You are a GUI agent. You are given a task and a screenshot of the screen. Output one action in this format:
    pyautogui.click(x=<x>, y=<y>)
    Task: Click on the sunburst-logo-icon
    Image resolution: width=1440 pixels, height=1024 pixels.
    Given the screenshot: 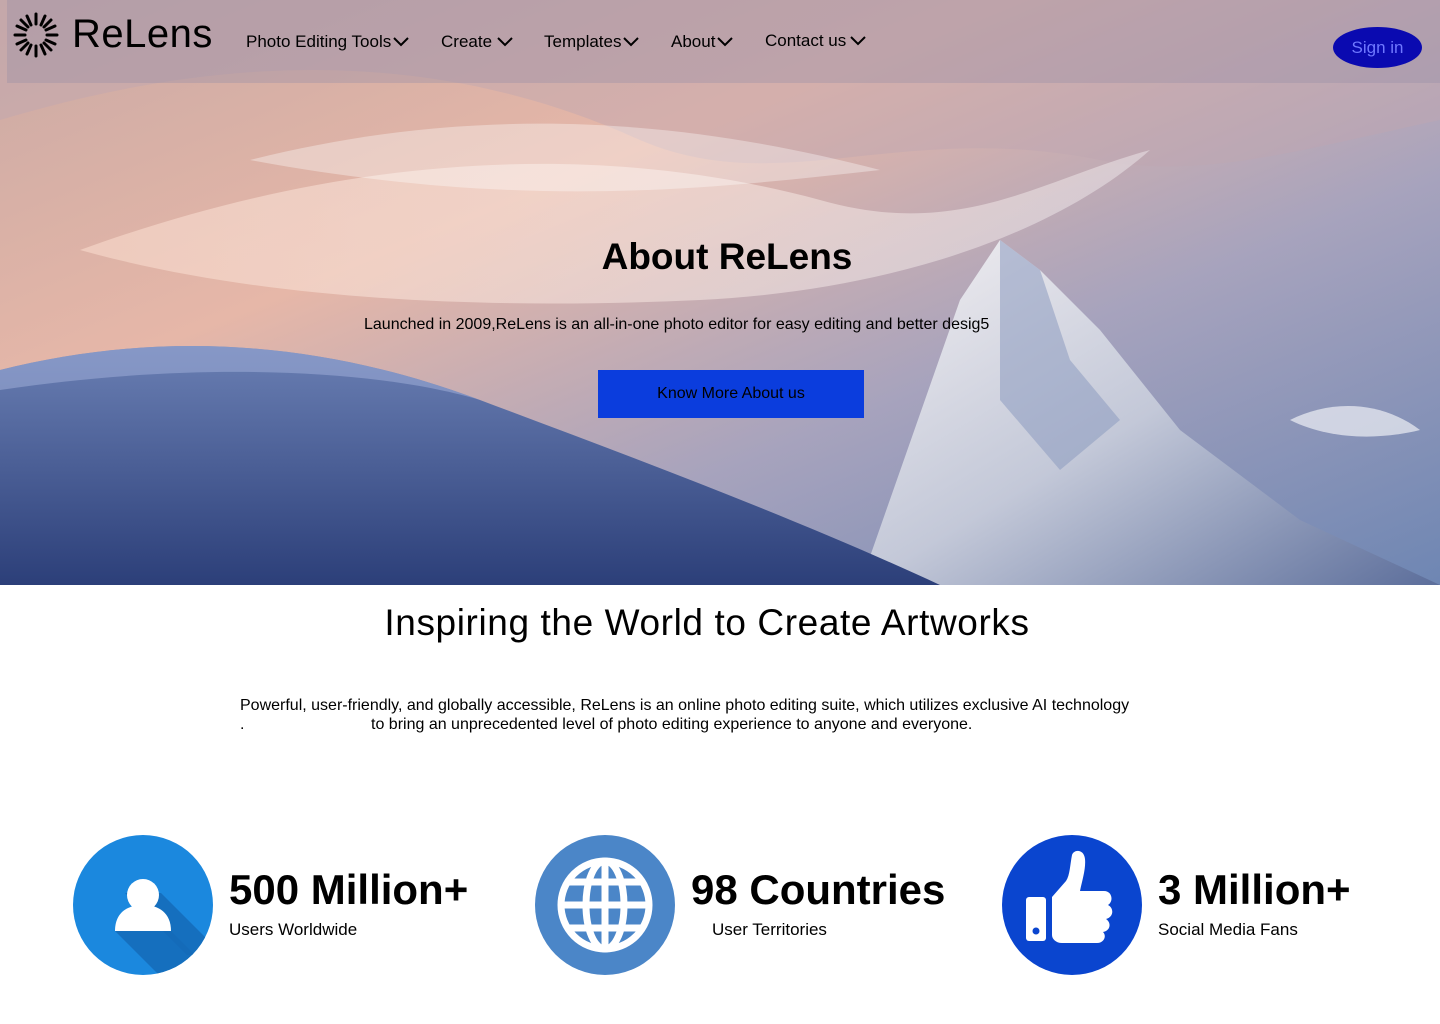 What is the action you would take?
    pyautogui.click(x=36, y=35)
    